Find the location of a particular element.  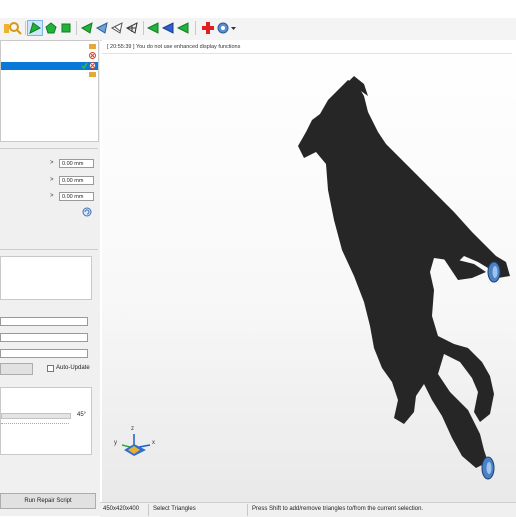

auto-update-checkbox is located at coordinates (50, 368).